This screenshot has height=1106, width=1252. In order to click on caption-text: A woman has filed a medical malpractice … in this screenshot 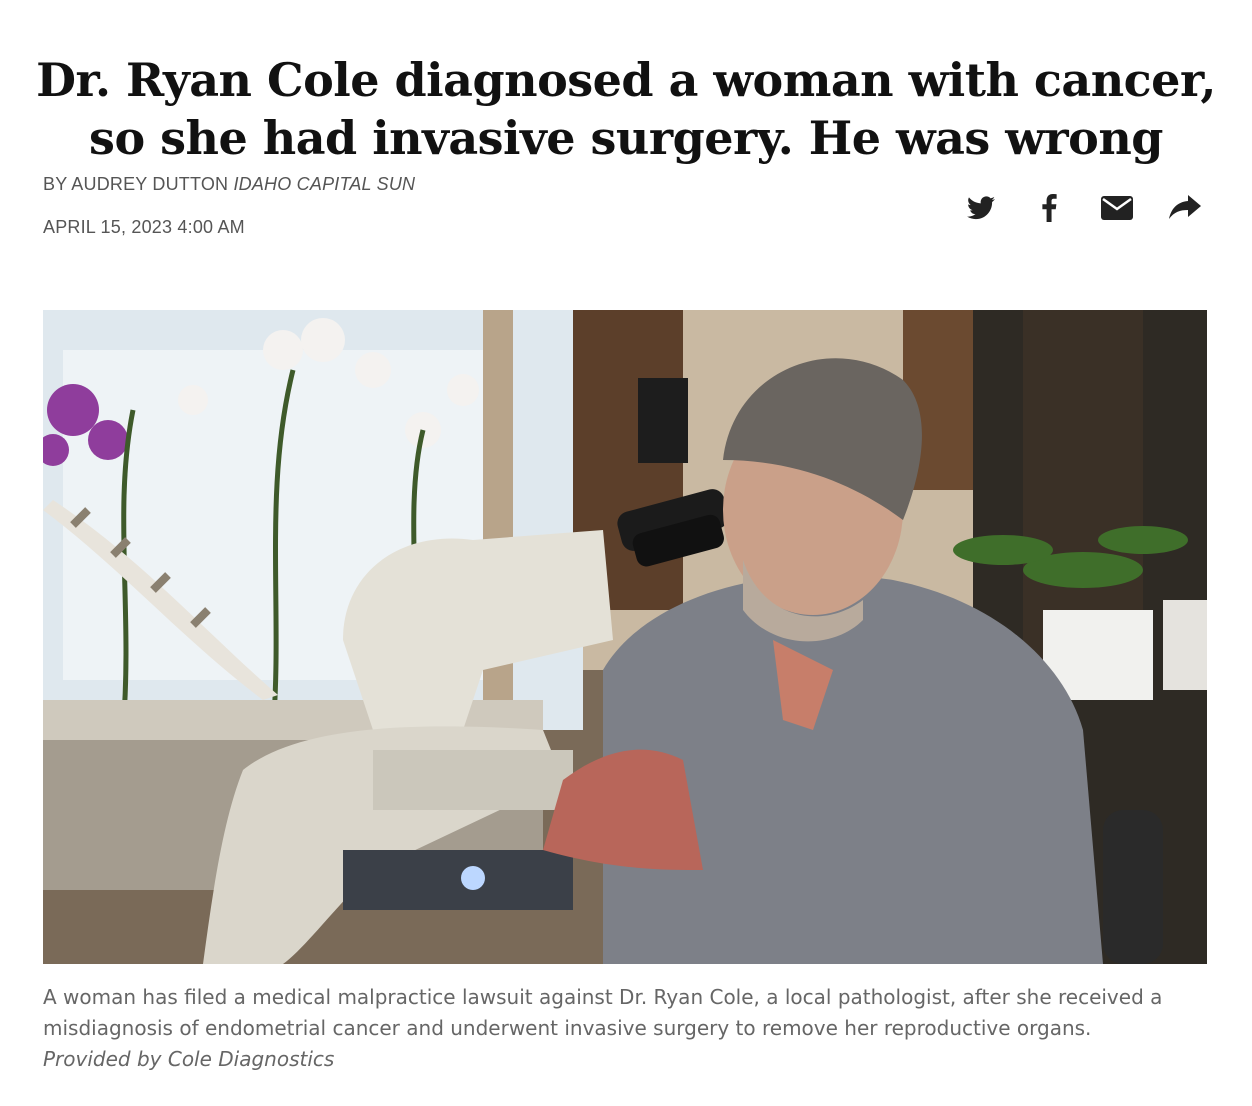, I will do `click(603, 1012)`.